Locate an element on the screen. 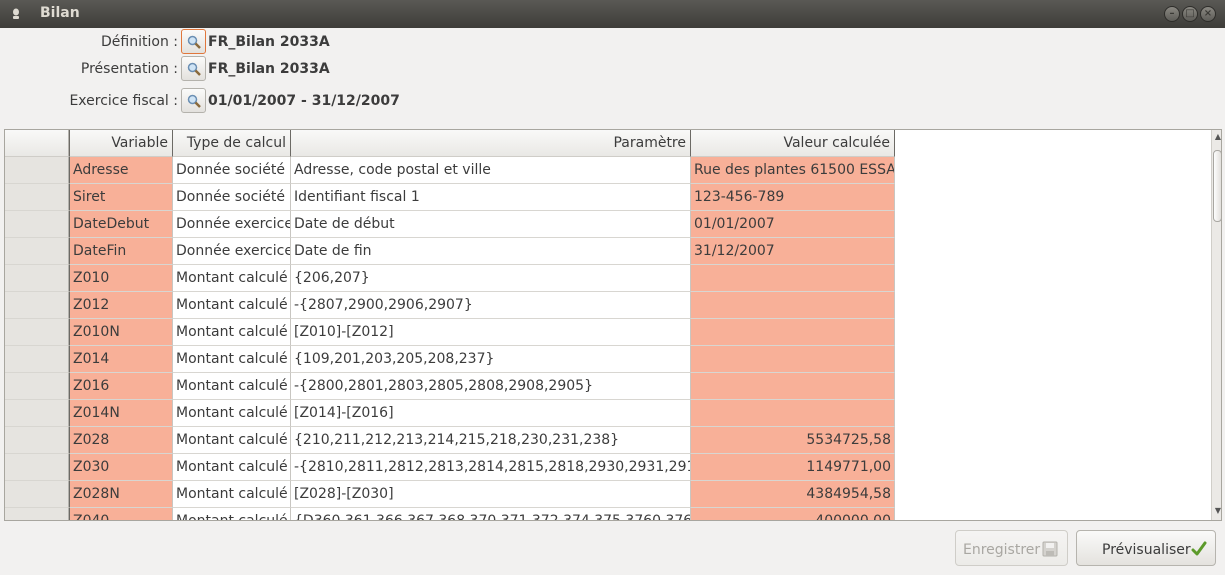  table-cell-value: 31/12/2007 is located at coordinates (793, 251).